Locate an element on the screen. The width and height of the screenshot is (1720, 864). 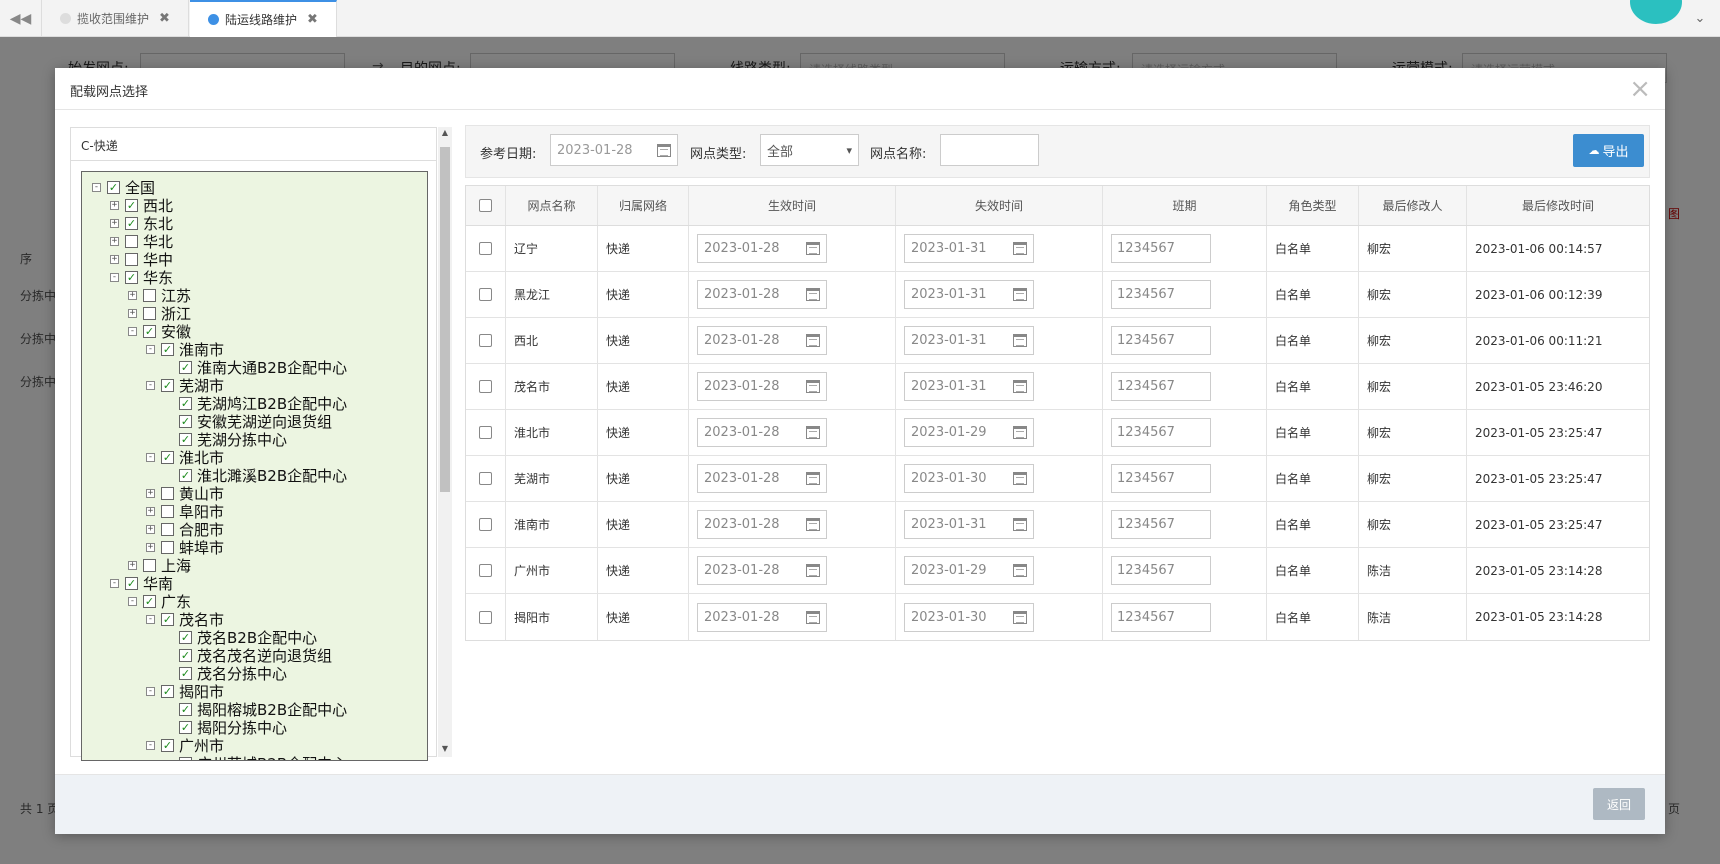
tree-node: + 华北 is located at coordinates (141, 241).